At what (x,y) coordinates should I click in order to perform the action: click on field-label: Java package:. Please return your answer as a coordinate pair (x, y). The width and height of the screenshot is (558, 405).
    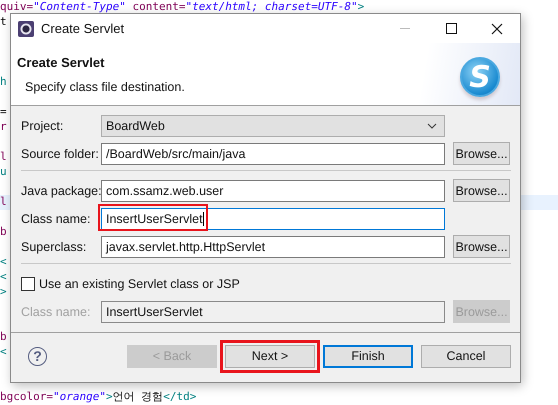
    Looking at the image, I should click on (61, 191).